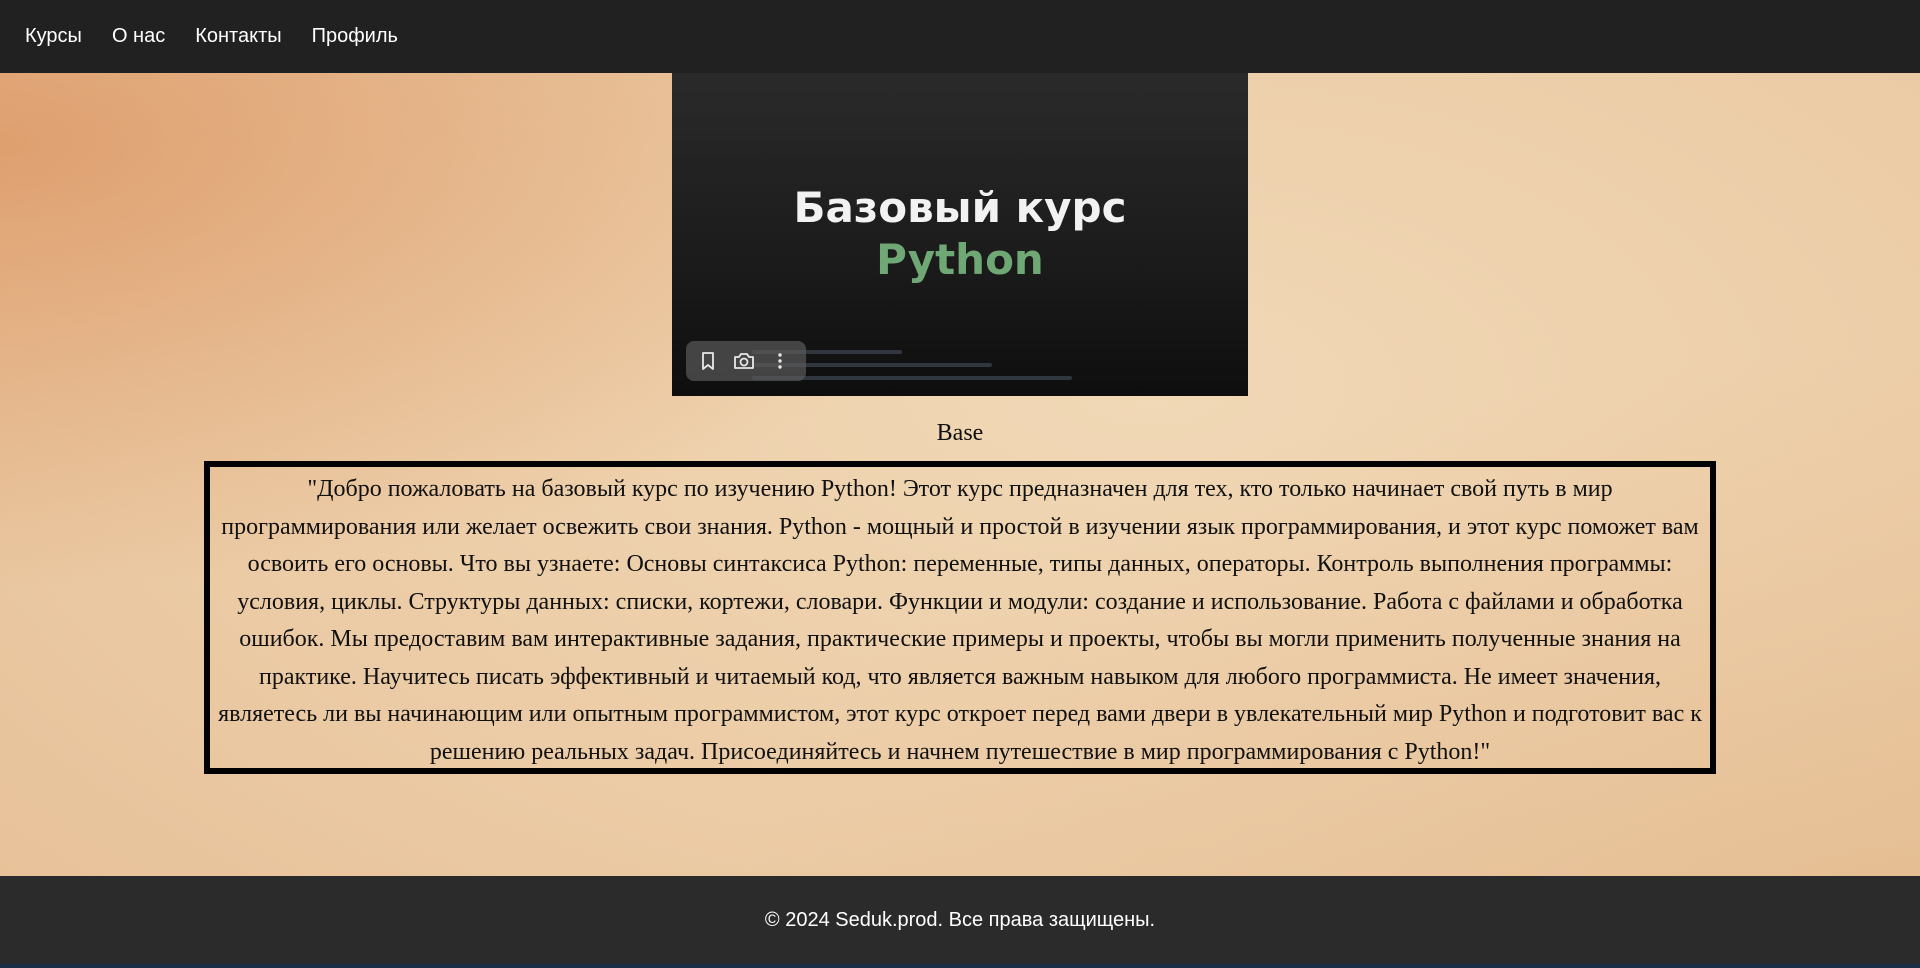 The height and width of the screenshot is (968, 1920). What do you see at coordinates (355, 36) in the screenshot?
I see `nav-link-profile: Профиль` at bounding box center [355, 36].